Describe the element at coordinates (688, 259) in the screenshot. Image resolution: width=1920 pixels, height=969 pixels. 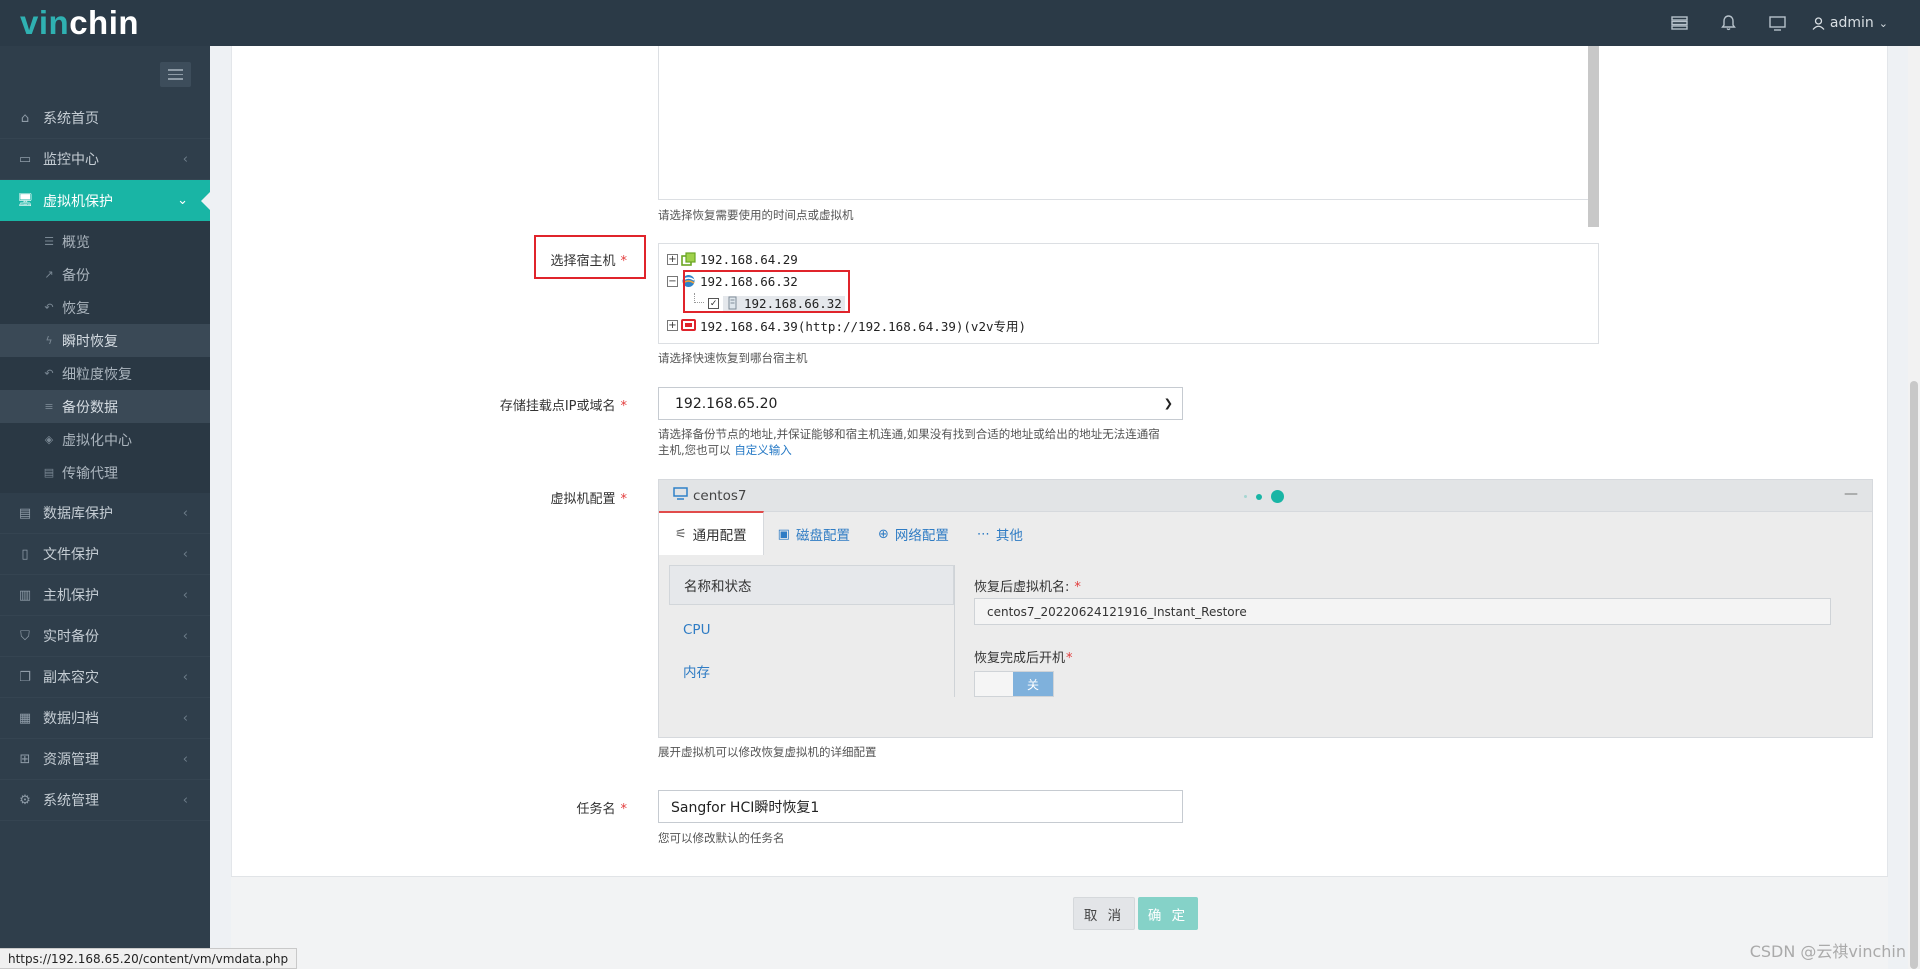
I see `vmware-host-icon` at that location.